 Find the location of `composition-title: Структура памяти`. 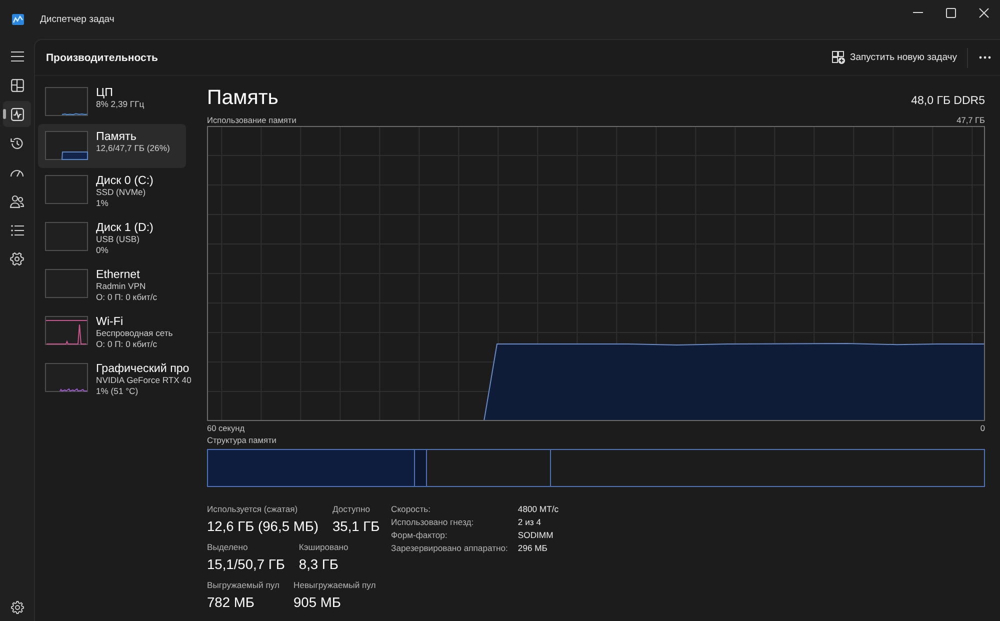

composition-title: Структура памяти is located at coordinates (241, 440).